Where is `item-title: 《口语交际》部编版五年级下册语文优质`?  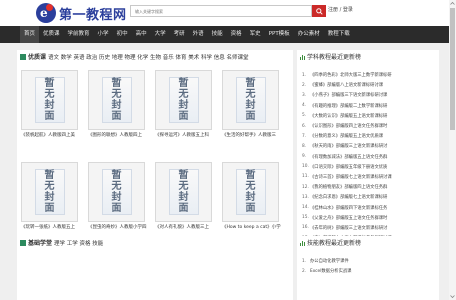
item-title: 《口语交际》部编版五年级下册语文优质 is located at coordinates (348, 167).